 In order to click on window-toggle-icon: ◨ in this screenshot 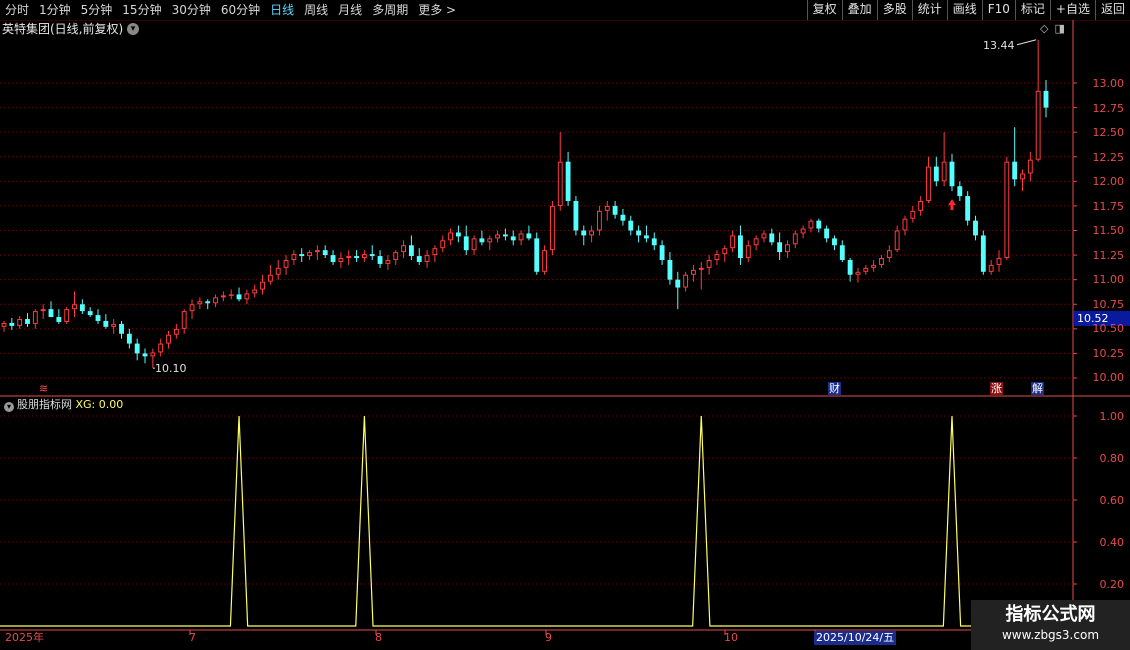, I will do `click(1059, 29)`.